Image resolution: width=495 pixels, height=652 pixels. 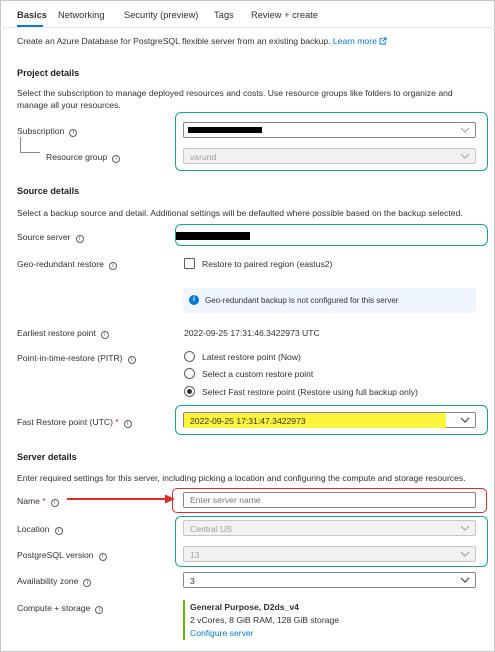 What do you see at coordinates (70, 358) in the screenshot?
I see `pitr-label-text: Point-in-time-restore (PITR)` at bounding box center [70, 358].